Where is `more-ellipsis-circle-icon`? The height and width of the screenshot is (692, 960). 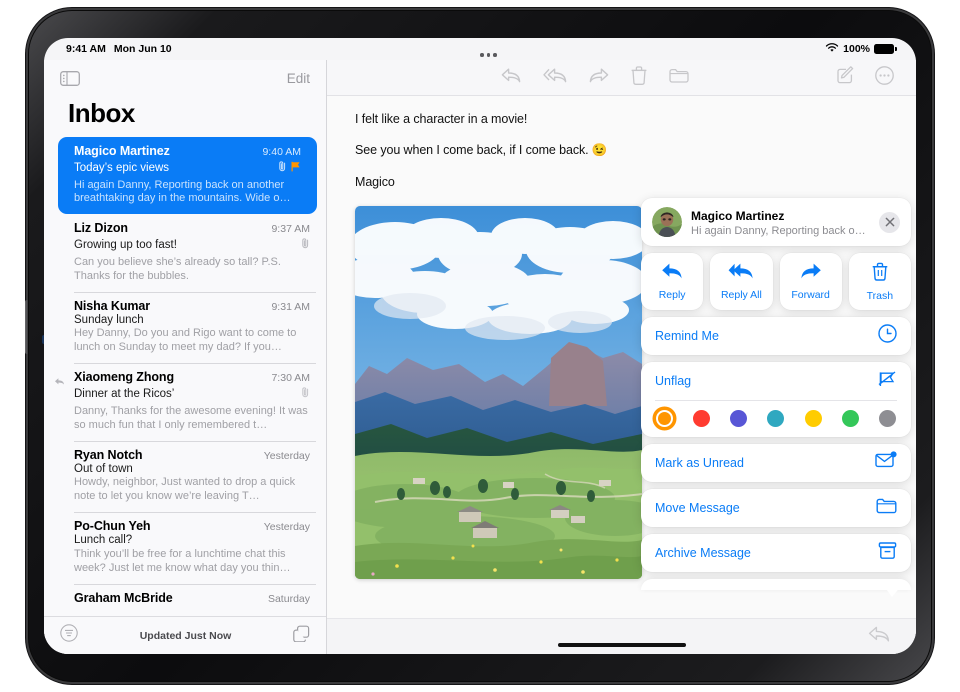 more-ellipsis-circle-icon is located at coordinates (884, 77).